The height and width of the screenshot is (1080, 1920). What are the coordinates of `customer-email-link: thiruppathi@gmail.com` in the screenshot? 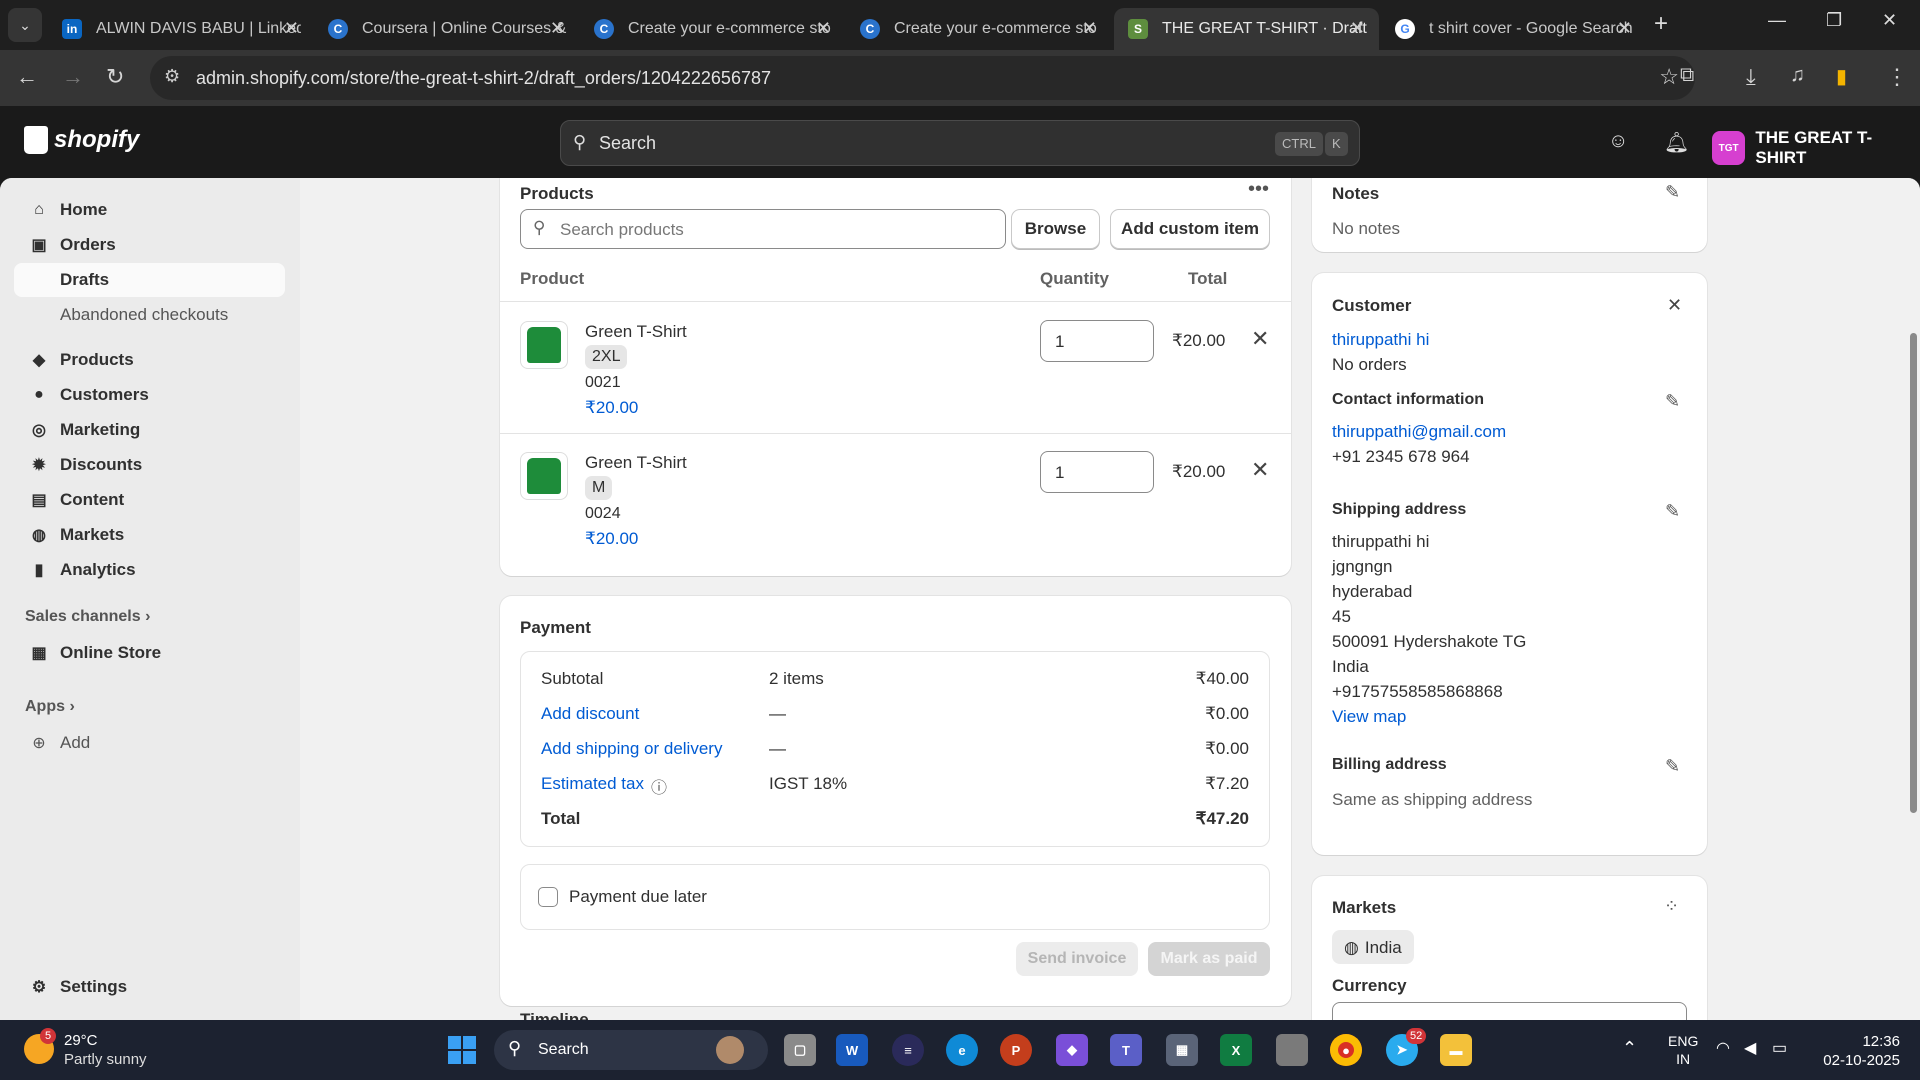 It's located at (1419, 432).